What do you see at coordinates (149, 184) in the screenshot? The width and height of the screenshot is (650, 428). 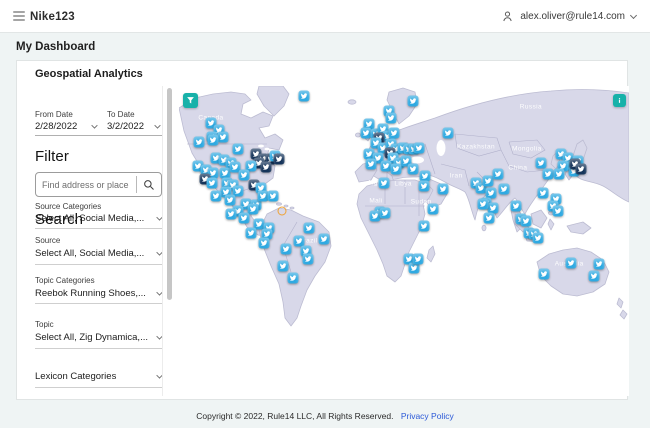 I see `search-button` at bounding box center [149, 184].